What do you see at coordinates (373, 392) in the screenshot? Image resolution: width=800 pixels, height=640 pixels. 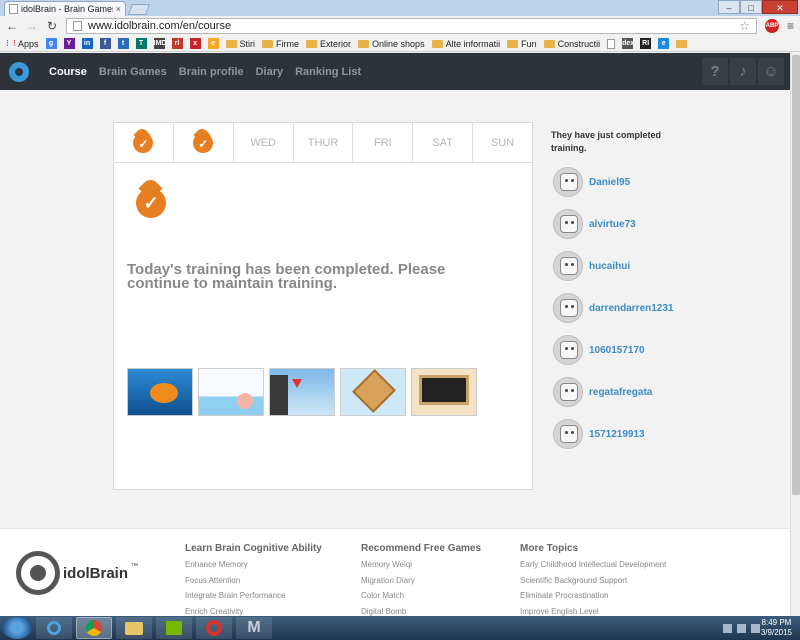 I see `game-thumbnail-board` at bounding box center [373, 392].